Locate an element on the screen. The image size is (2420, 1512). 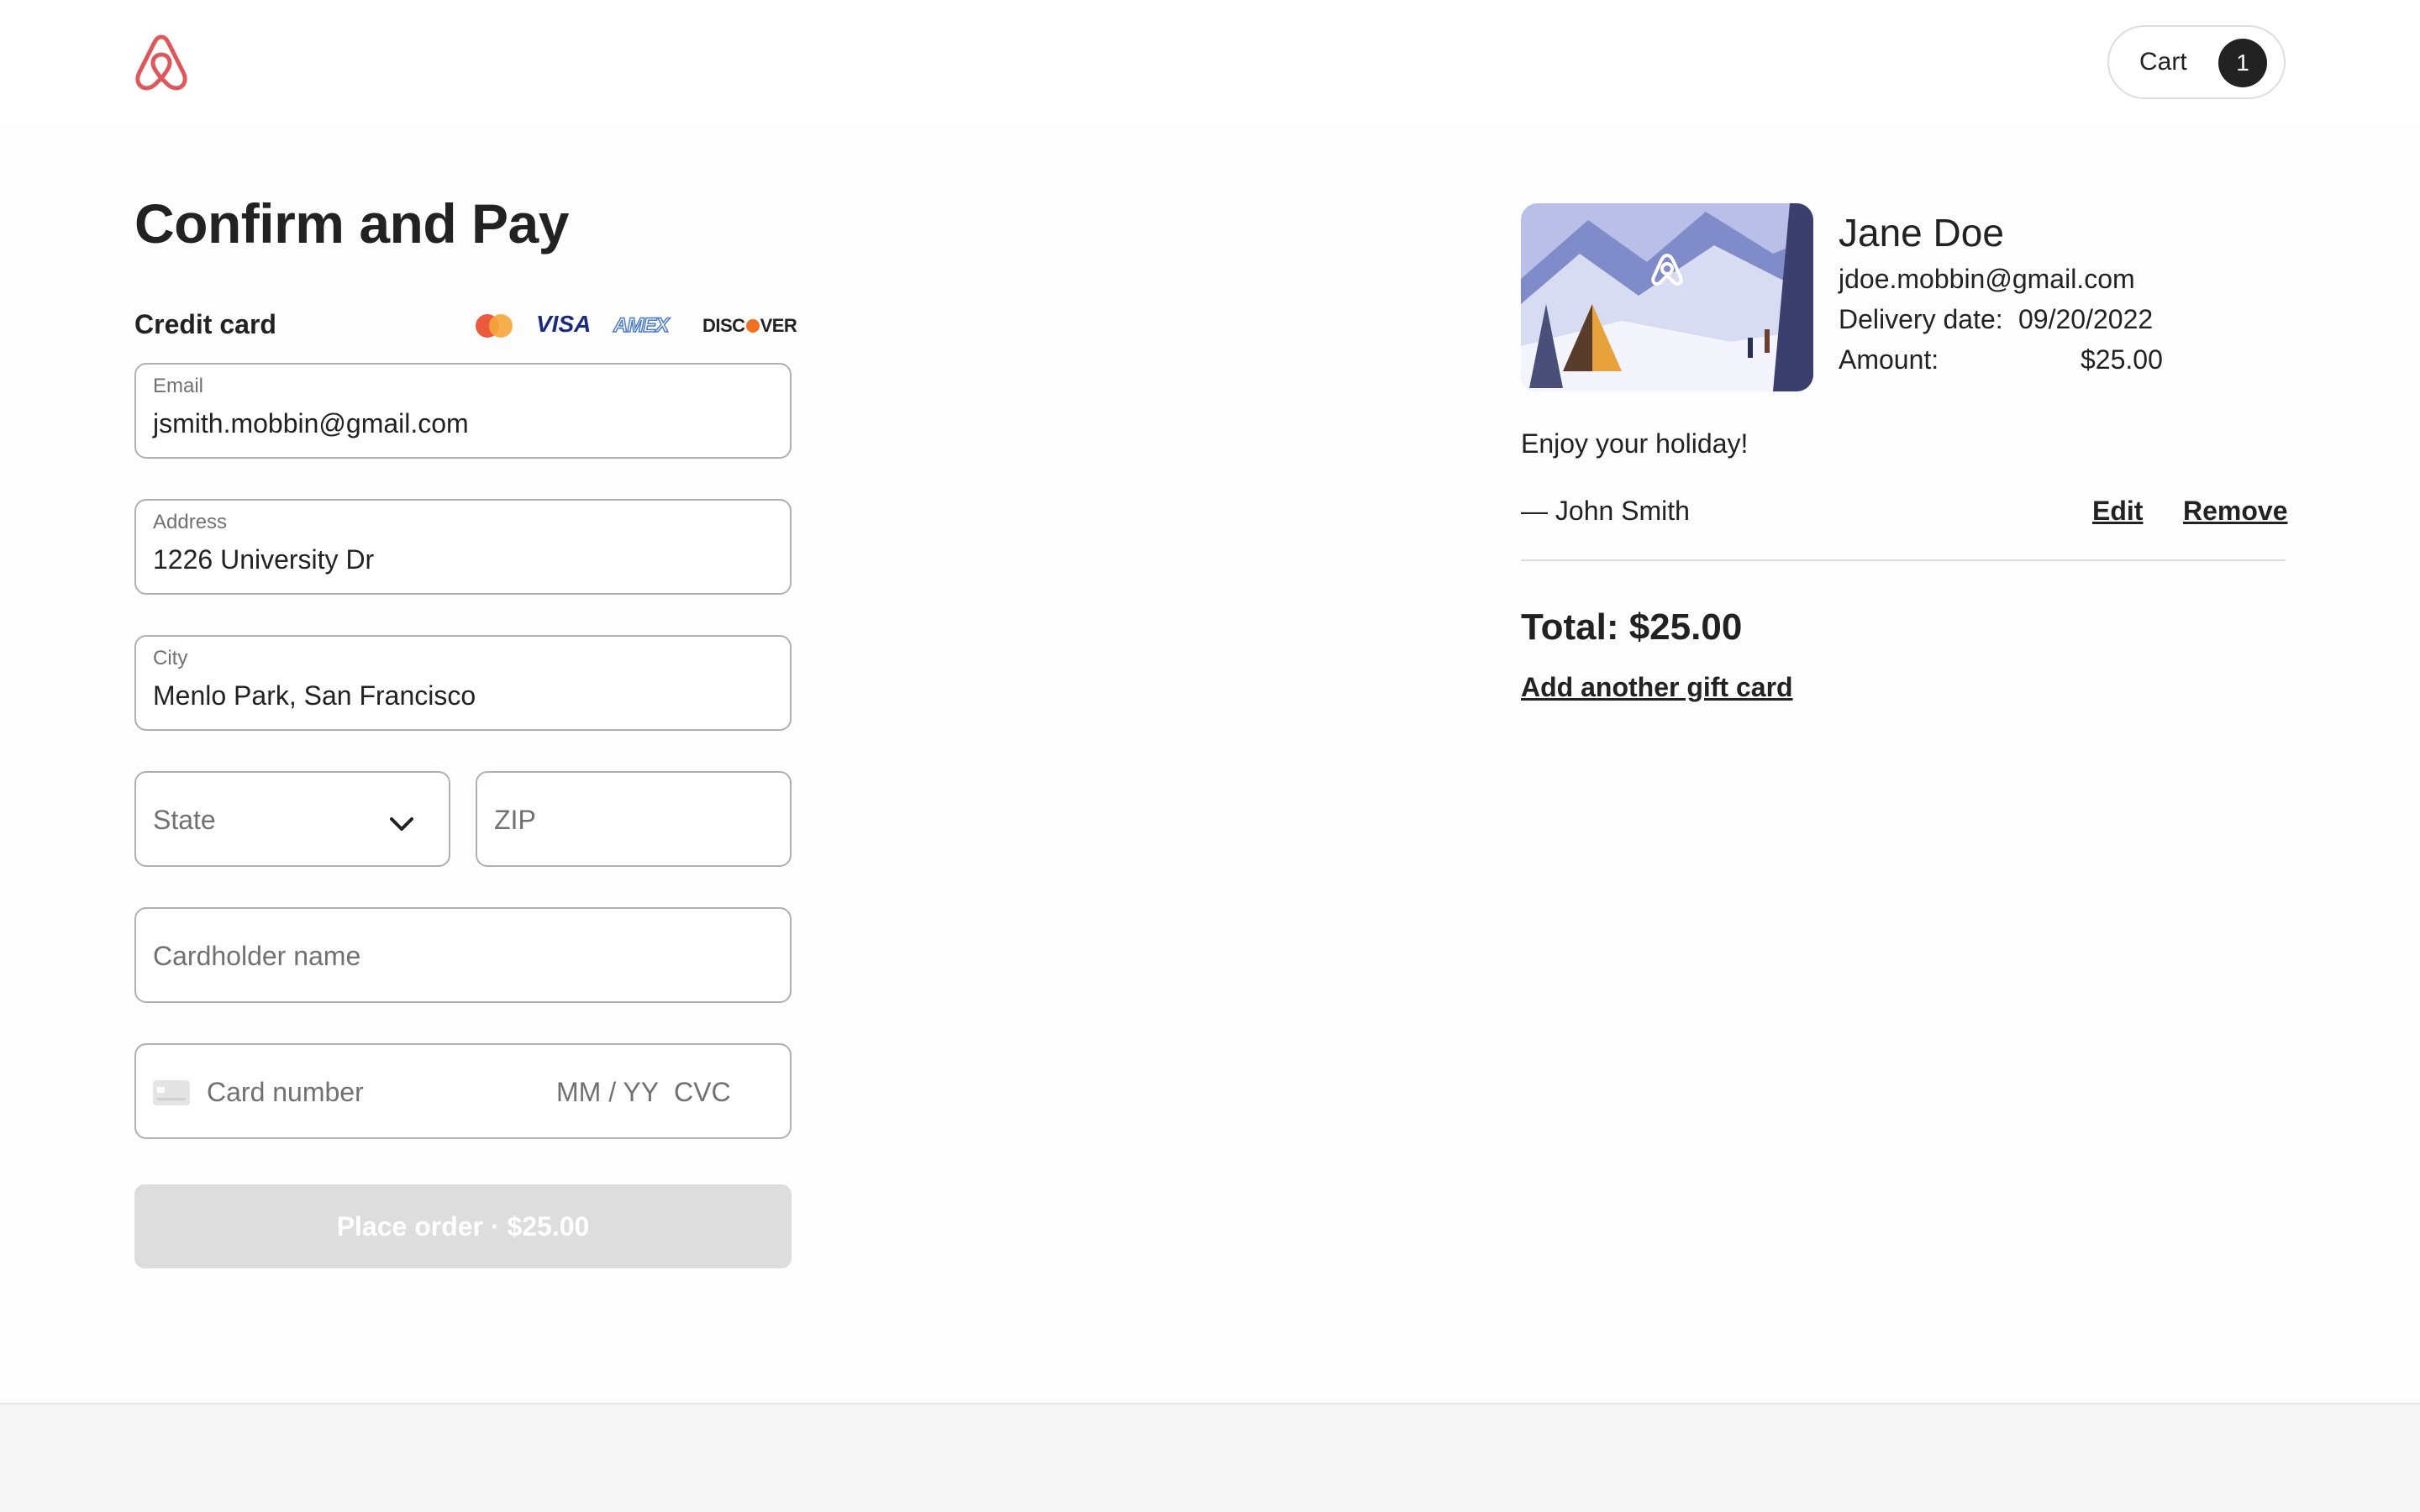
edit-gift-card-link: Edit is located at coordinates (2117, 511).